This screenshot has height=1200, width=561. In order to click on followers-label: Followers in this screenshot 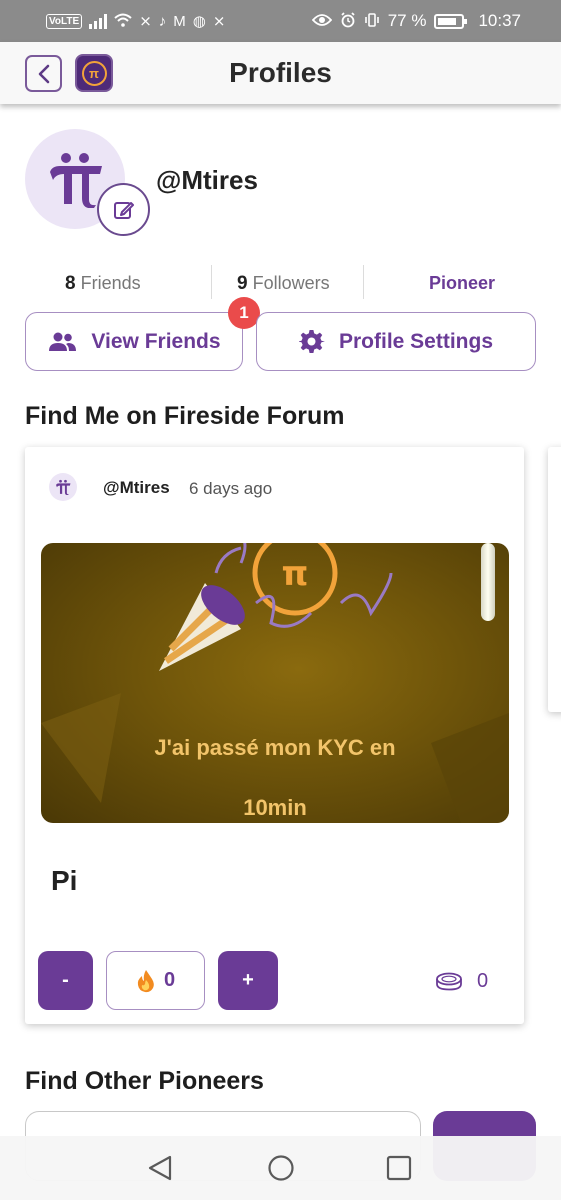, I will do `click(291, 283)`.